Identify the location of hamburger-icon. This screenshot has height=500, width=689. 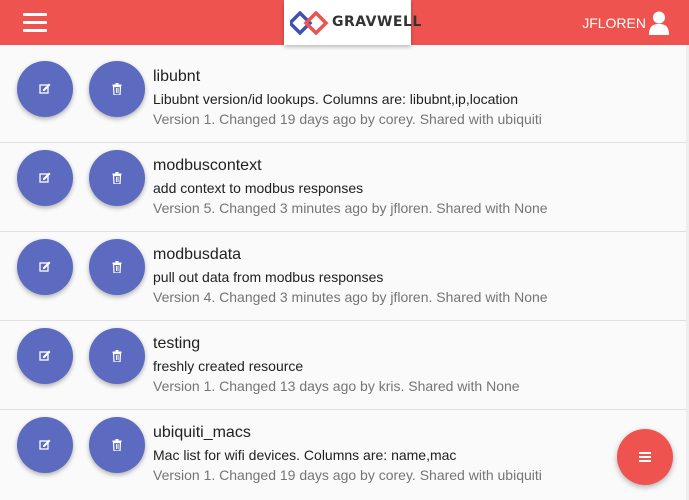
(35, 23).